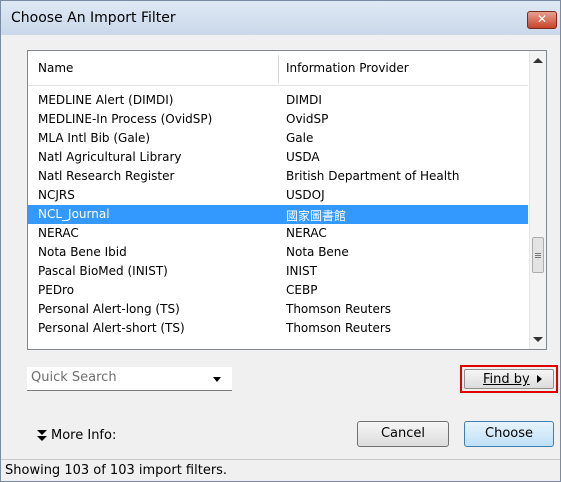  Describe the element at coordinates (278, 309) in the screenshot. I see `list-row: Personal Alert-long (TS) Thomson Reuters` at that location.